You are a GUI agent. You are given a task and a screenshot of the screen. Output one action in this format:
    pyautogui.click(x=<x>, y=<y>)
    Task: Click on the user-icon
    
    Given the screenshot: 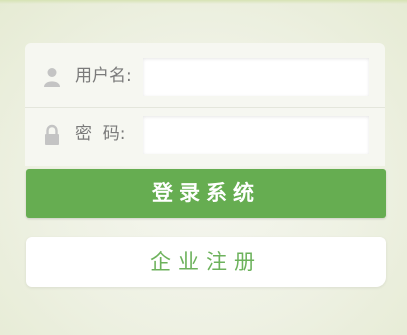 What is the action you would take?
    pyautogui.click(x=52, y=77)
    